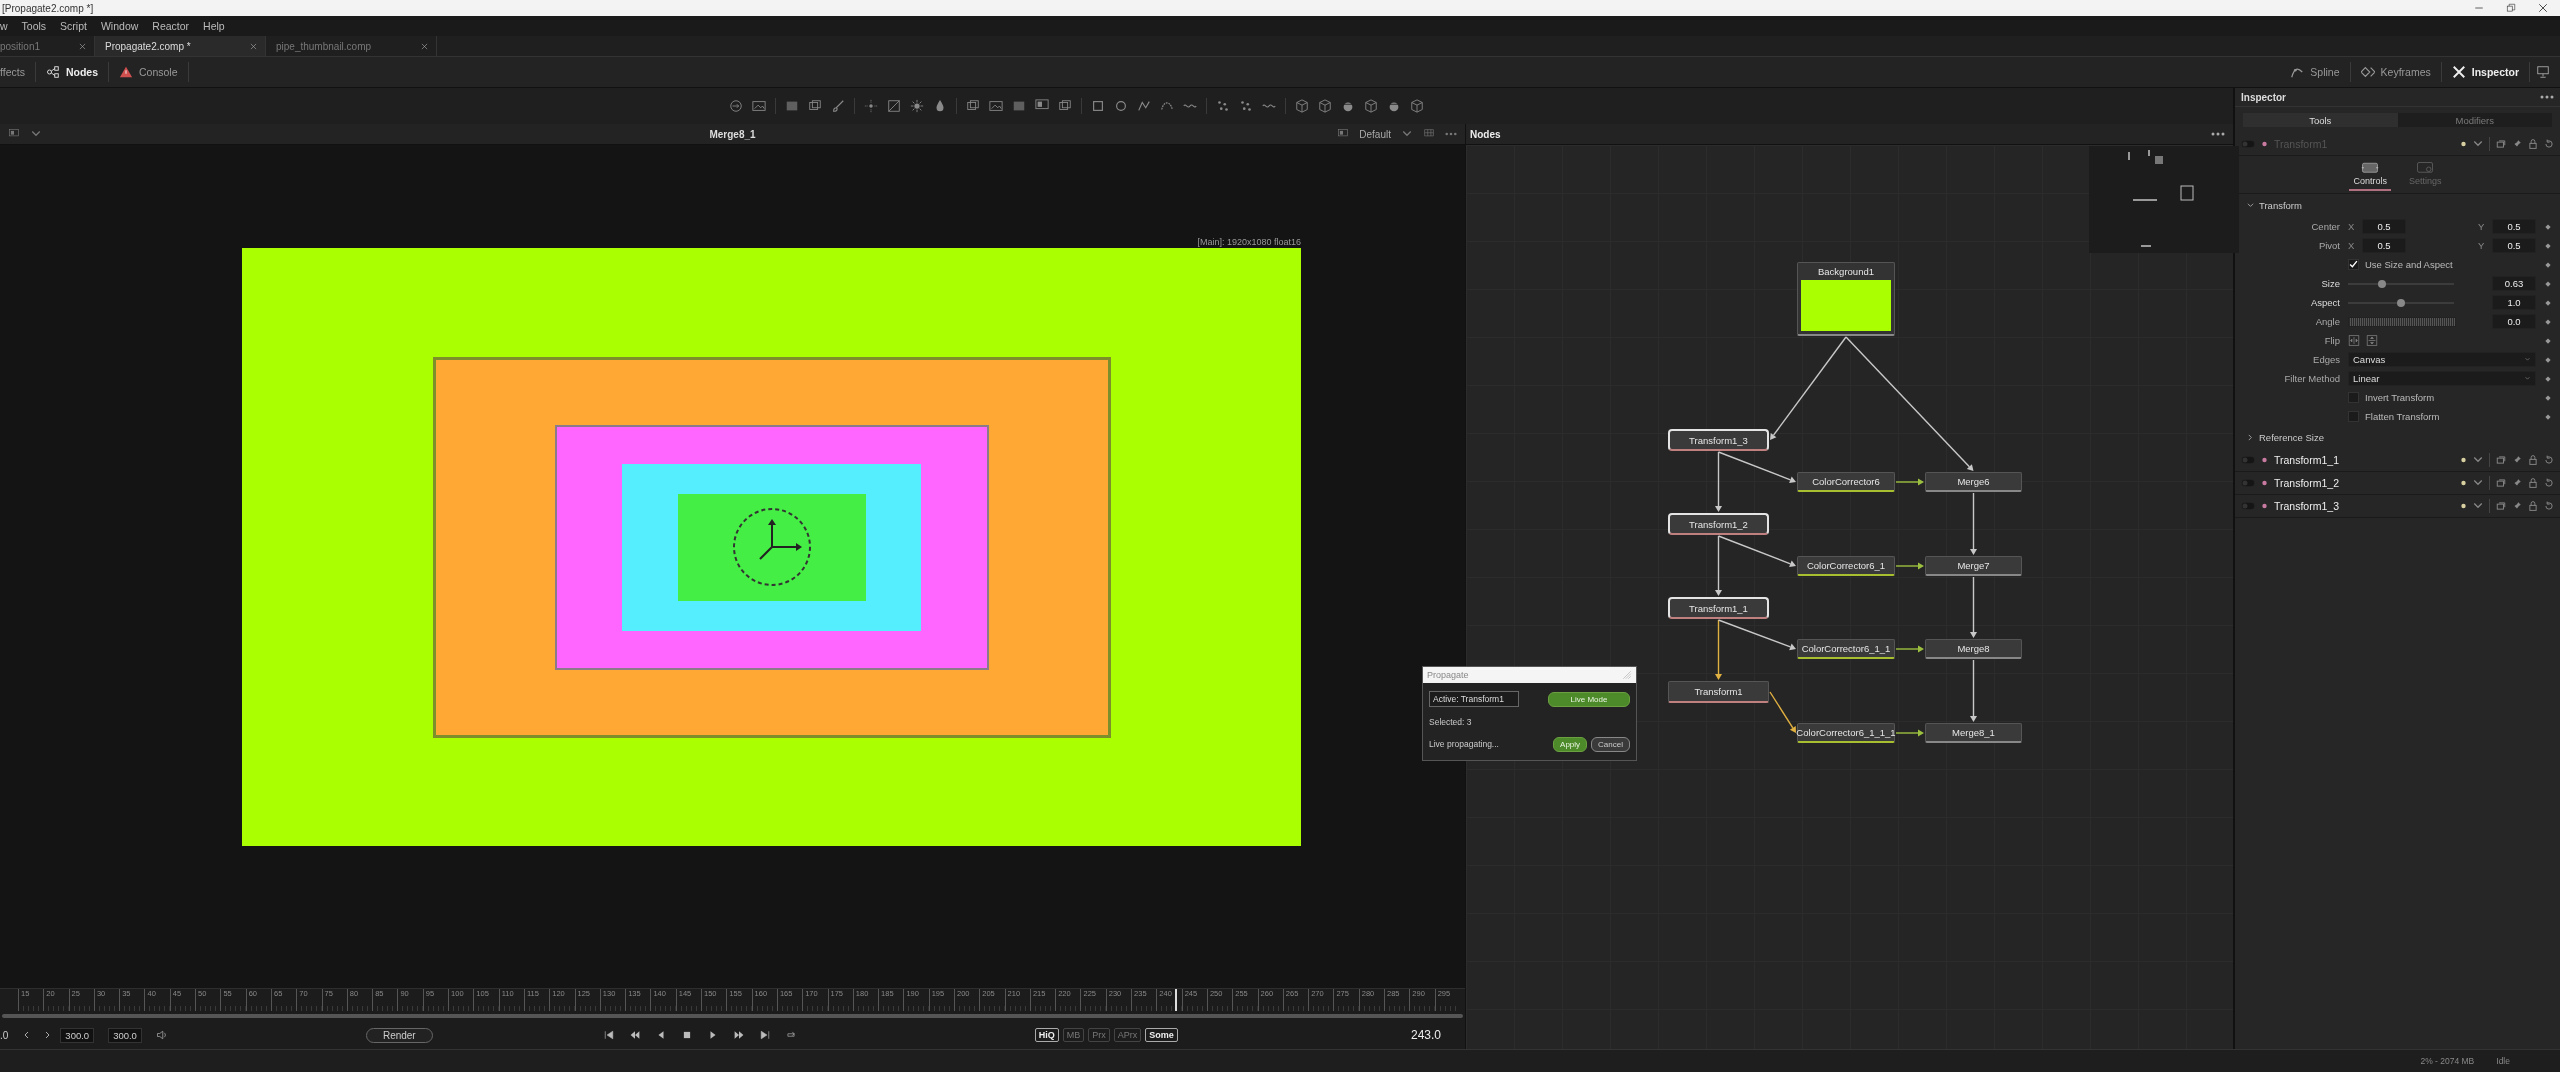 This screenshot has width=2560, height=1072. I want to click on quality-toggle: MB, so click(1073, 1035).